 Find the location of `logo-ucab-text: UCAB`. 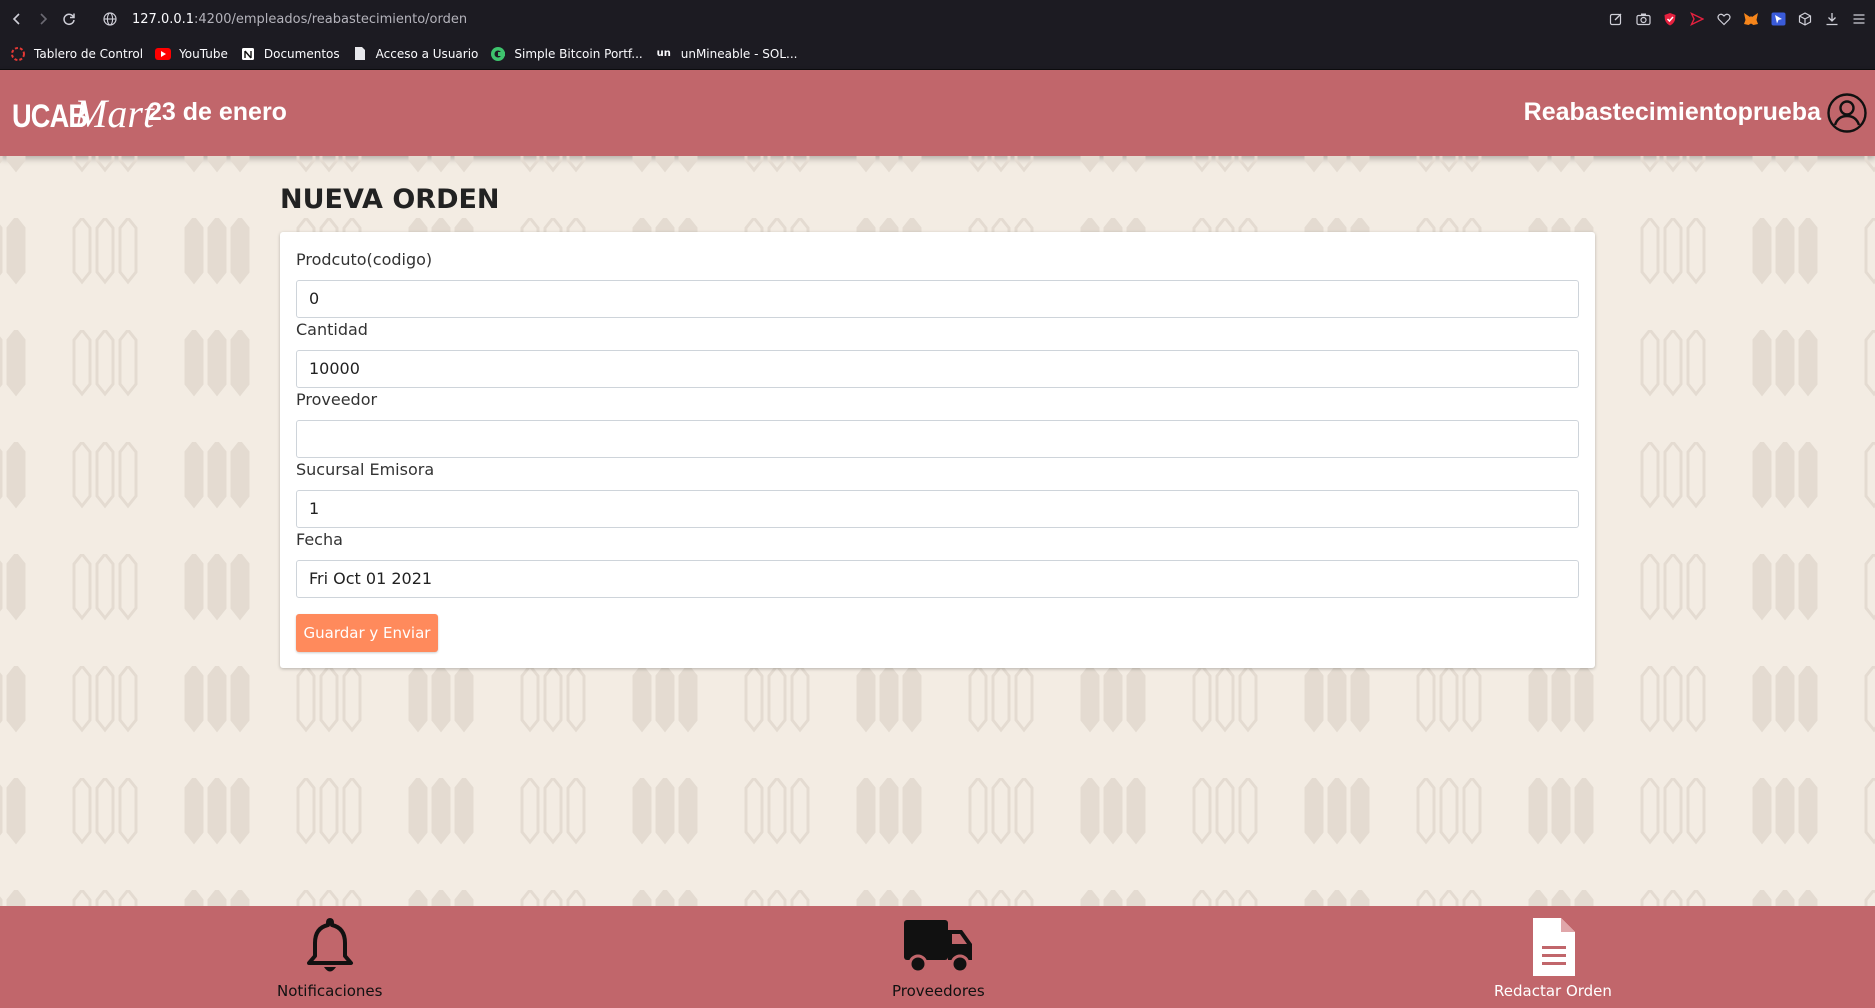

logo-ucab-text: UCAB is located at coordinates (50, 116).